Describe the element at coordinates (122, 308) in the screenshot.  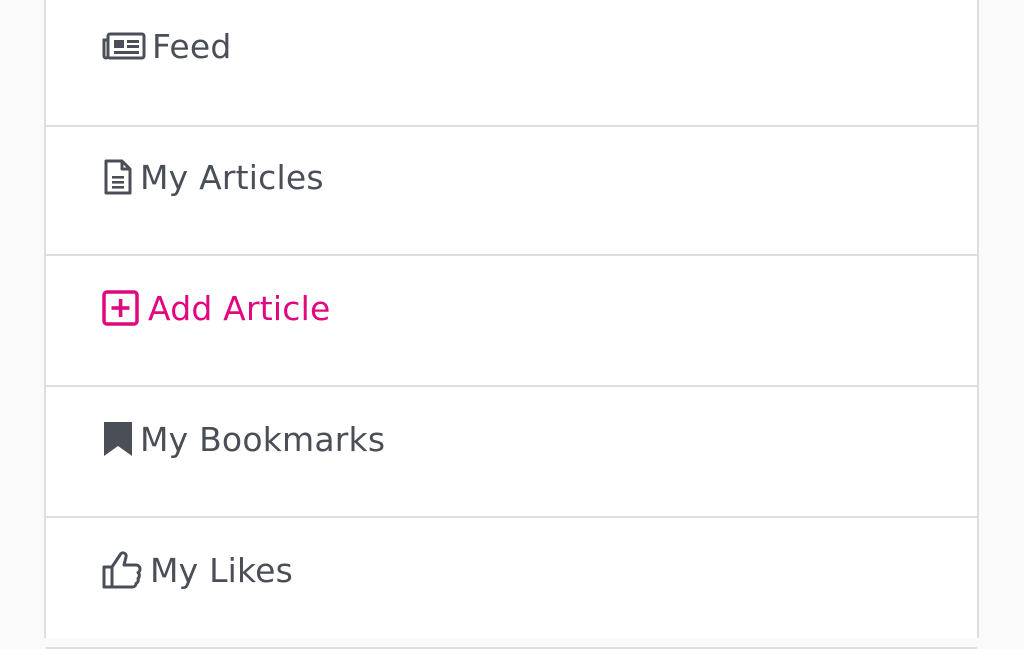
I see `plus-square-icon` at that location.